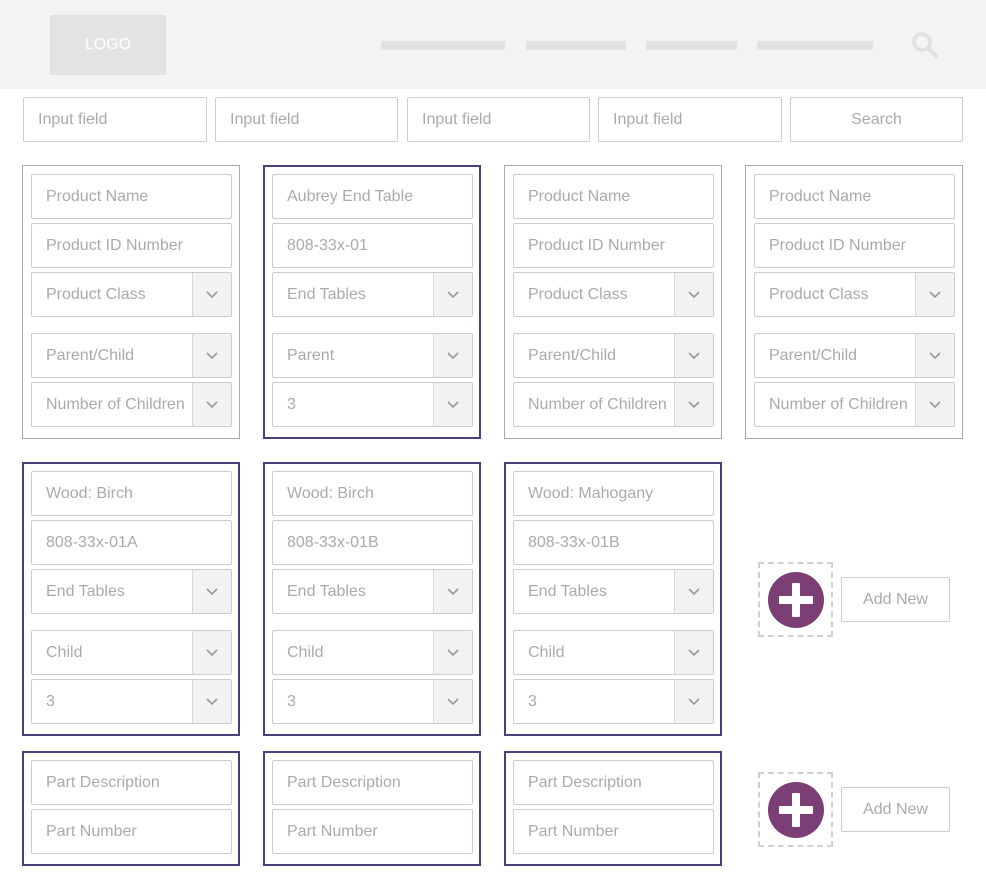 The height and width of the screenshot is (873, 986). What do you see at coordinates (925, 45) in the screenshot?
I see `search-icon` at bounding box center [925, 45].